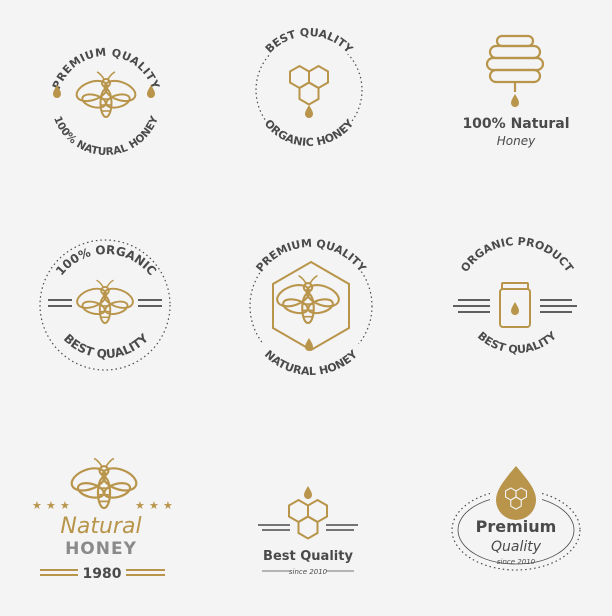 This screenshot has height=616, width=612. I want to click on badge-title: 100% Natural, so click(515, 124).